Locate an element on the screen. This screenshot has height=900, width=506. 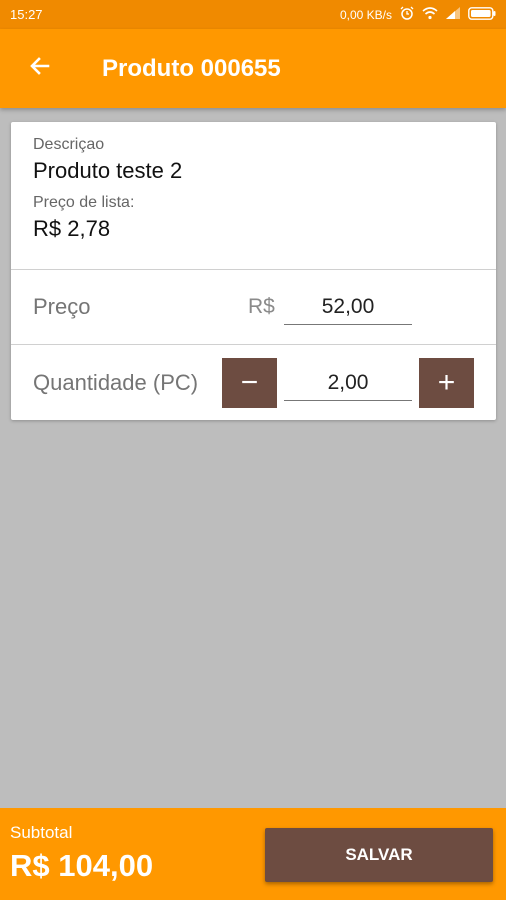
description-value: Produto teste 2 is located at coordinates (108, 170).